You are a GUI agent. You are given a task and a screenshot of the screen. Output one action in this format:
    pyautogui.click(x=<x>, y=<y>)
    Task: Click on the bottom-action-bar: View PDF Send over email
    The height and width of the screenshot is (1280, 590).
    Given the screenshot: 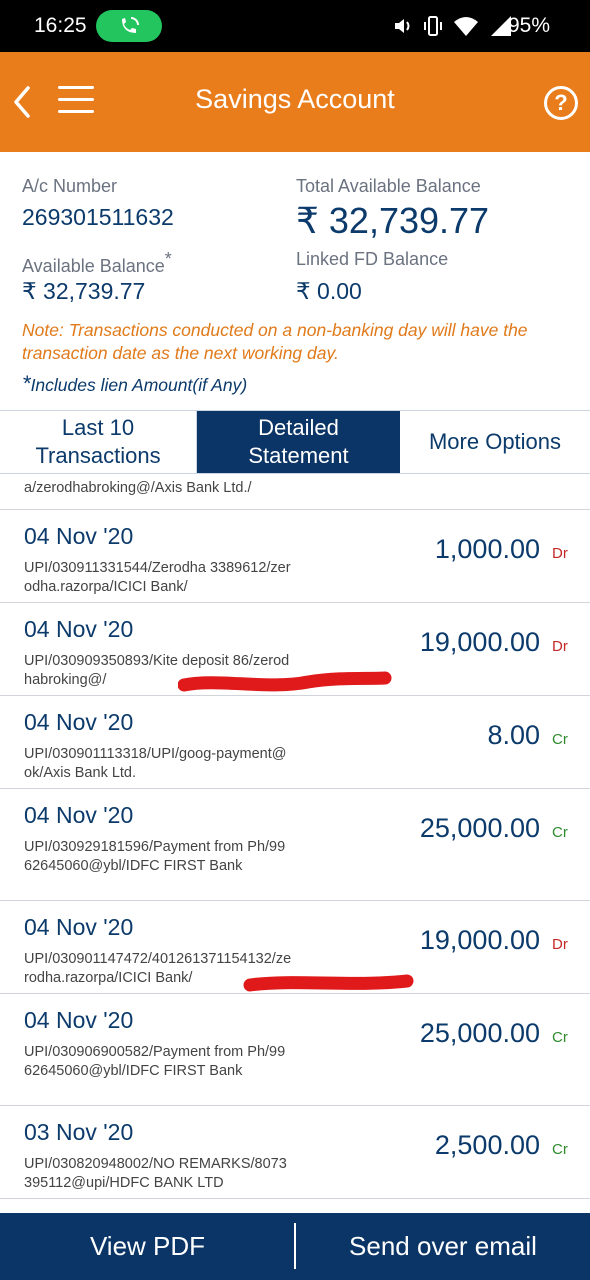 What is the action you would take?
    pyautogui.click(x=295, y=1246)
    